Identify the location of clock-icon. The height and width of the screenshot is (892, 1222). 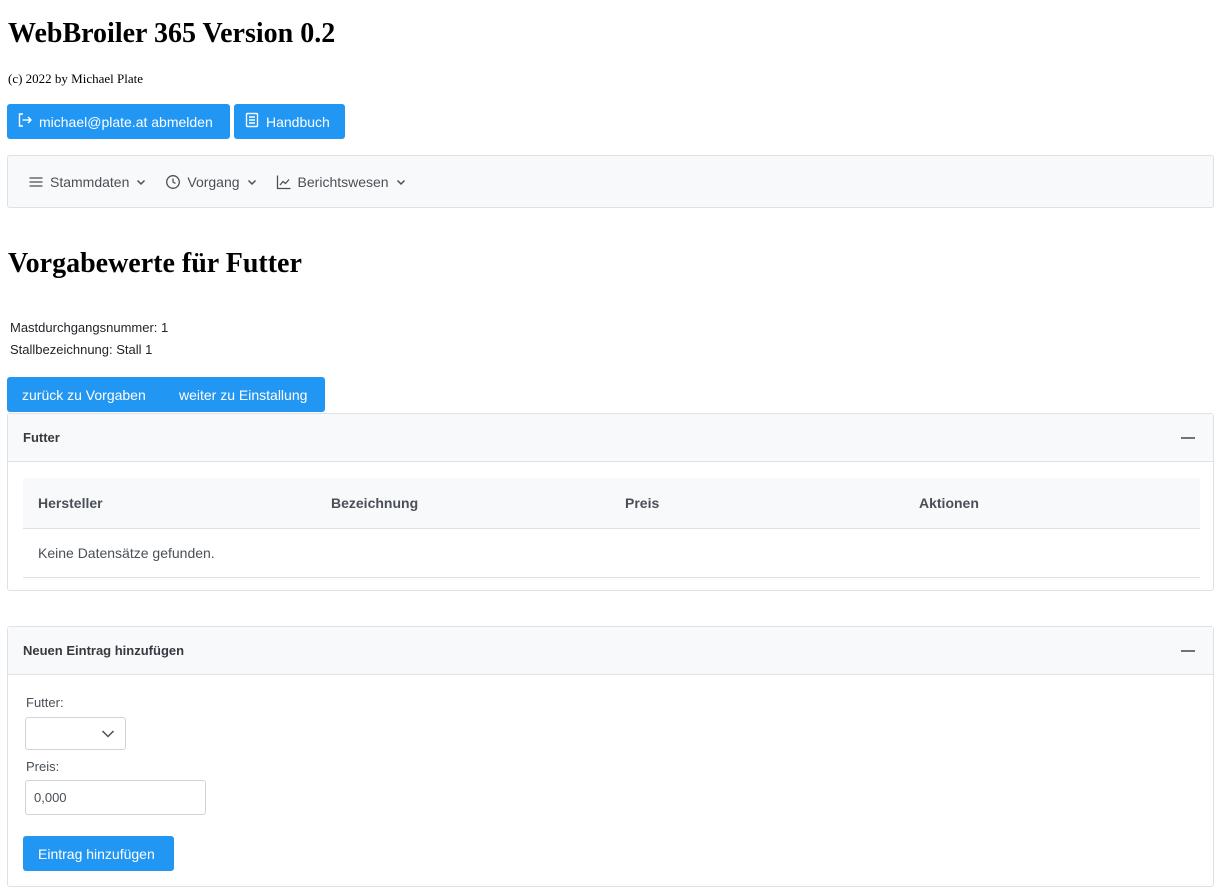
(173, 182).